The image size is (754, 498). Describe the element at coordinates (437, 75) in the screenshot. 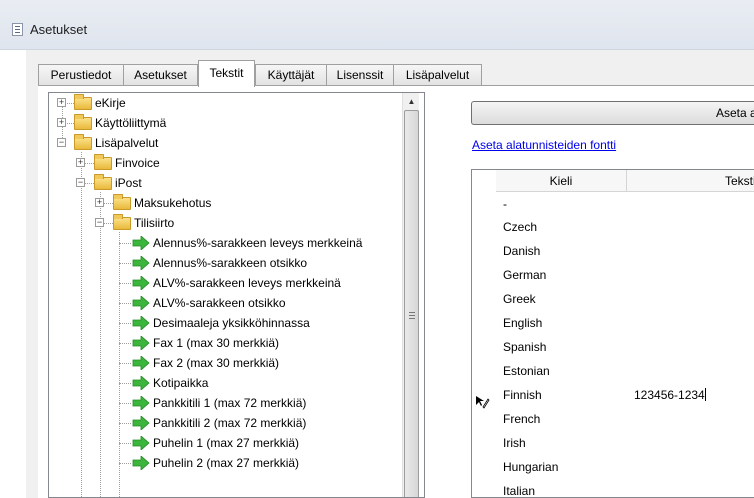

I see `tab-lisapalvelut: Lisäpalvelut` at that location.